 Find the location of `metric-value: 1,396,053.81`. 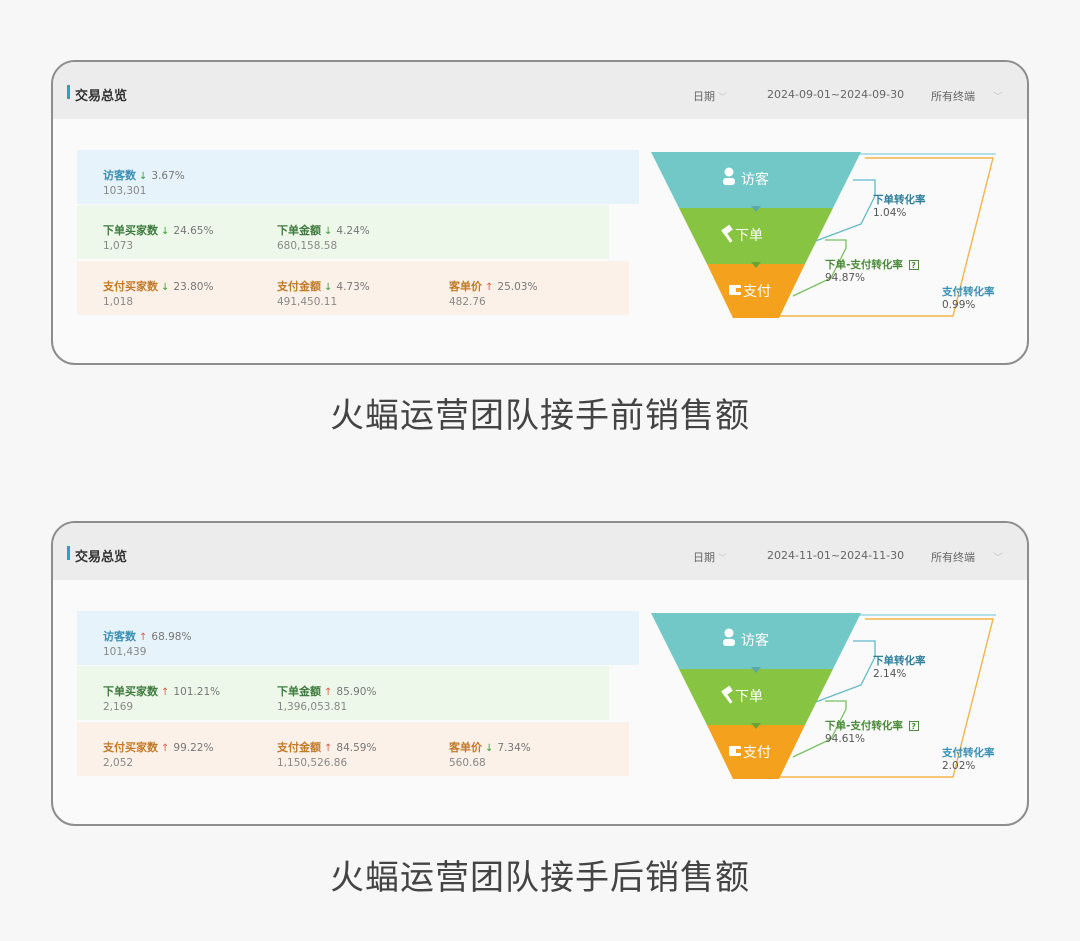

metric-value: 1,396,053.81 is located at coordinates (312, 707).